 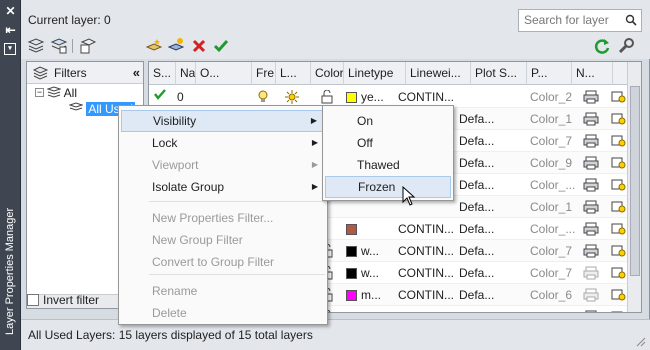 I want to click on collapse-filters-icon: «, so click(x=136, y=73).